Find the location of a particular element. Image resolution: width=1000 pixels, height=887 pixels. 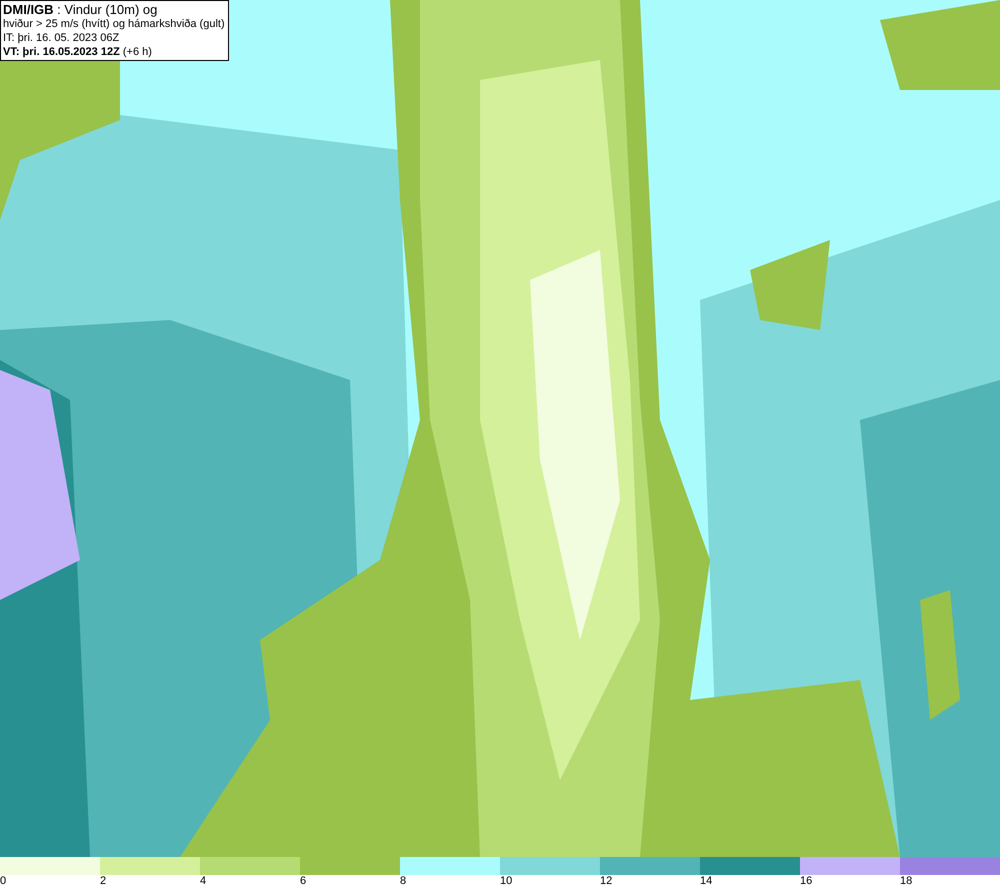

info-text: VT: þri. 16.05.2023 12Z (+6 h) is located at coordinates (78, 52).